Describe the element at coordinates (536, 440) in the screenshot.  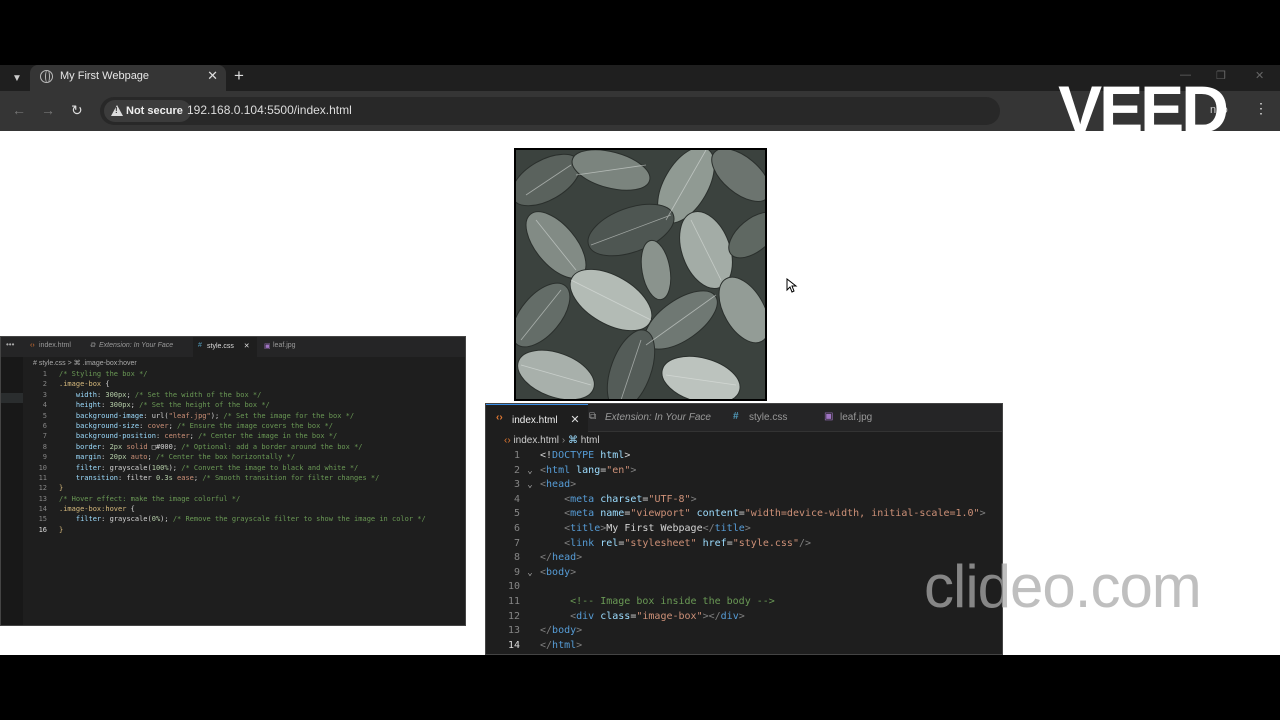
I see `breadcrumb-file: index.html` at that location.